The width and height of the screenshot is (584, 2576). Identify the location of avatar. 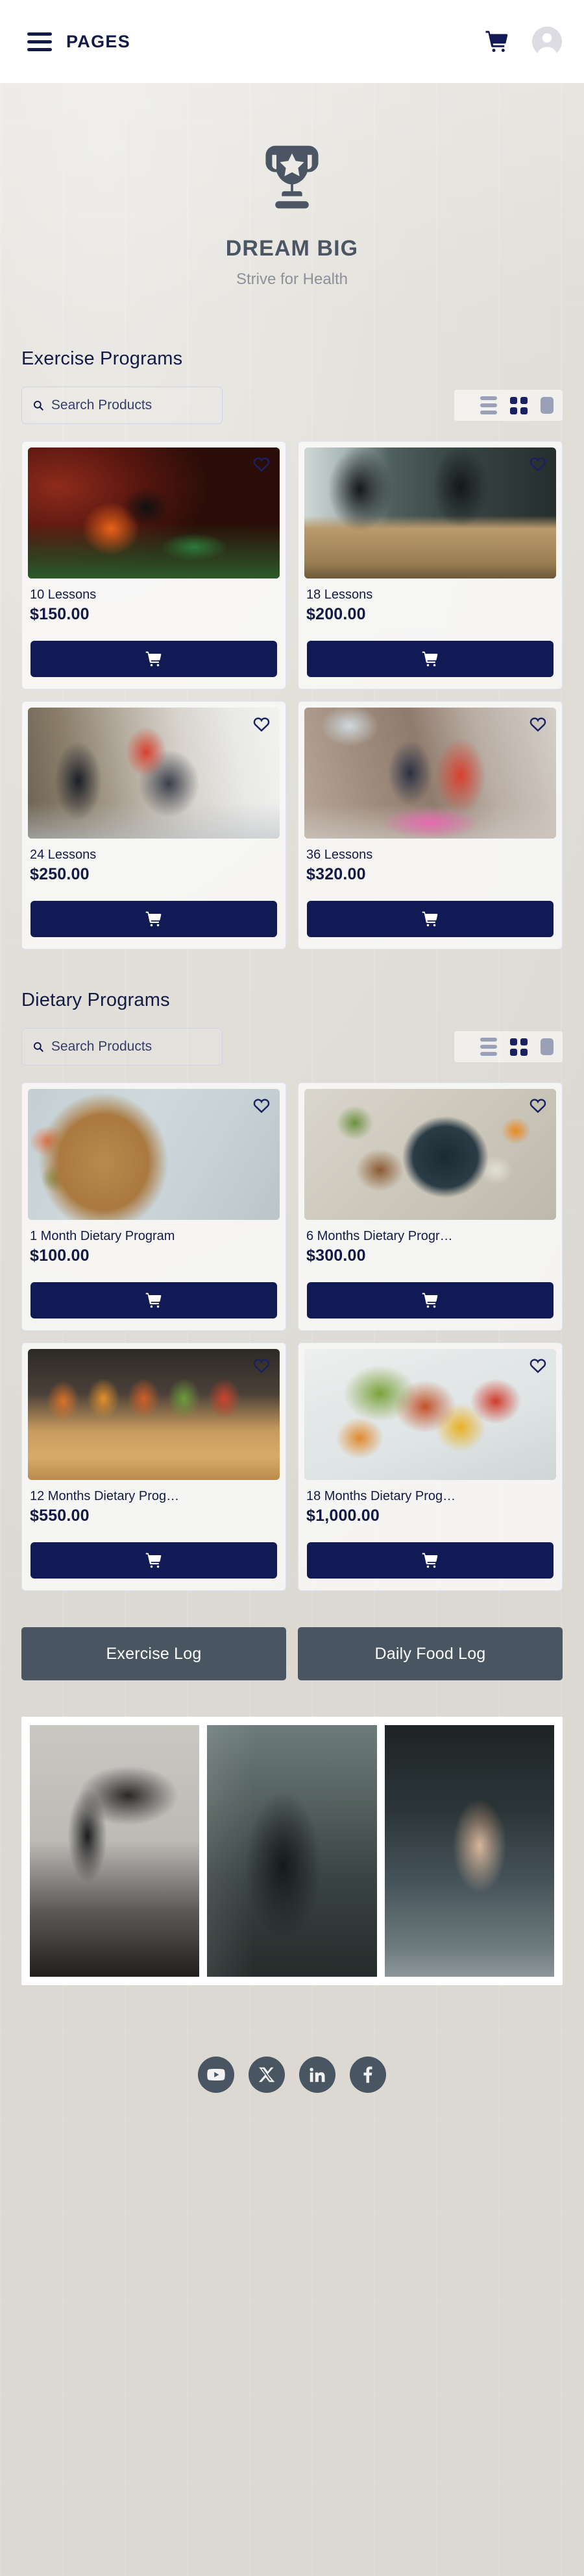
(547, 41).